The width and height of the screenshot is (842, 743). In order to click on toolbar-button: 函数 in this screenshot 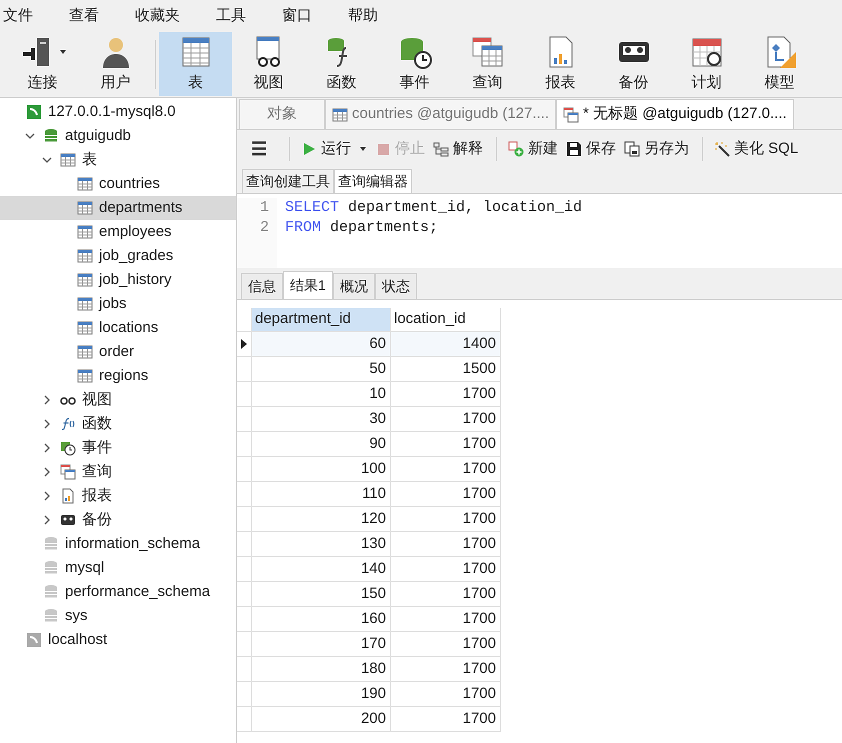, I will do `click(341, 64)`.